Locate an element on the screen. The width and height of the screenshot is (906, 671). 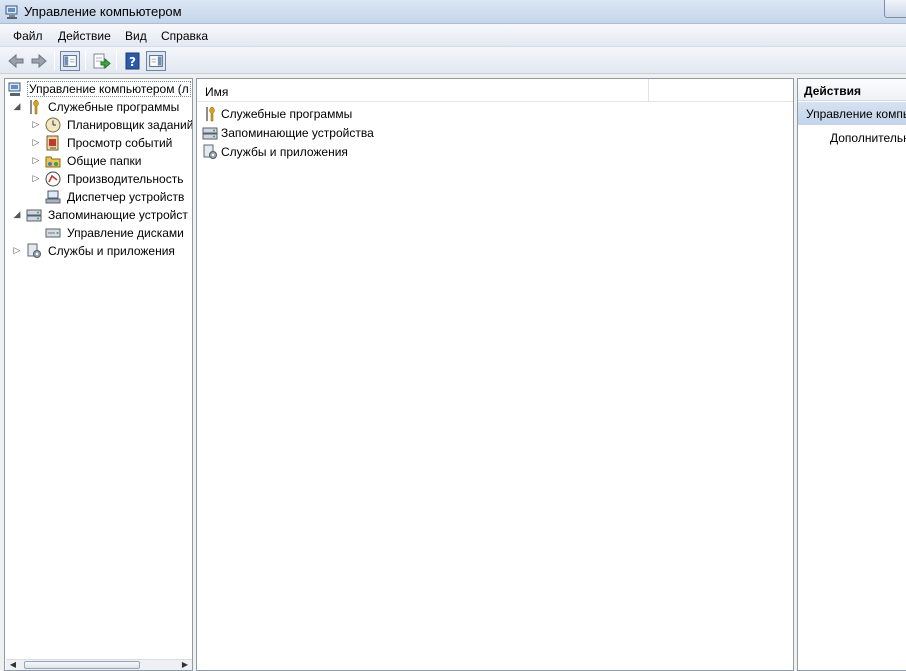
tree-item-event-viewer: ▷ Просмотр событий is located at coordinates (98, 143).